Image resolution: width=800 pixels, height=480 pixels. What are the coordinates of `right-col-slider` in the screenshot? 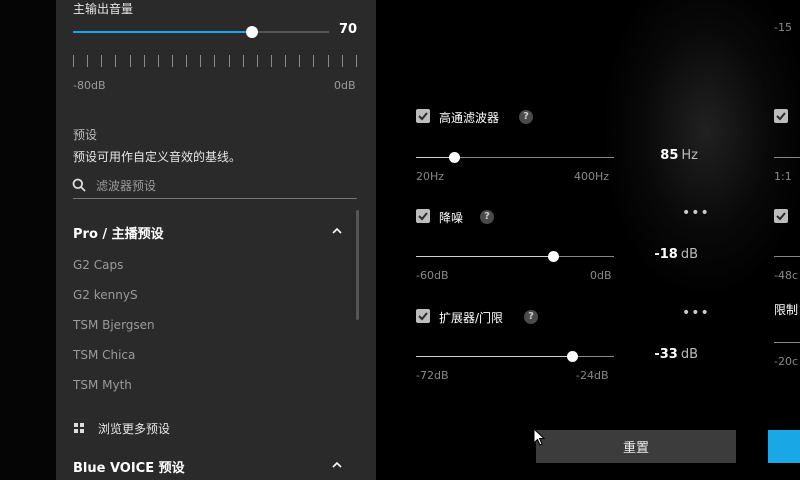 It's located at (787, 157).